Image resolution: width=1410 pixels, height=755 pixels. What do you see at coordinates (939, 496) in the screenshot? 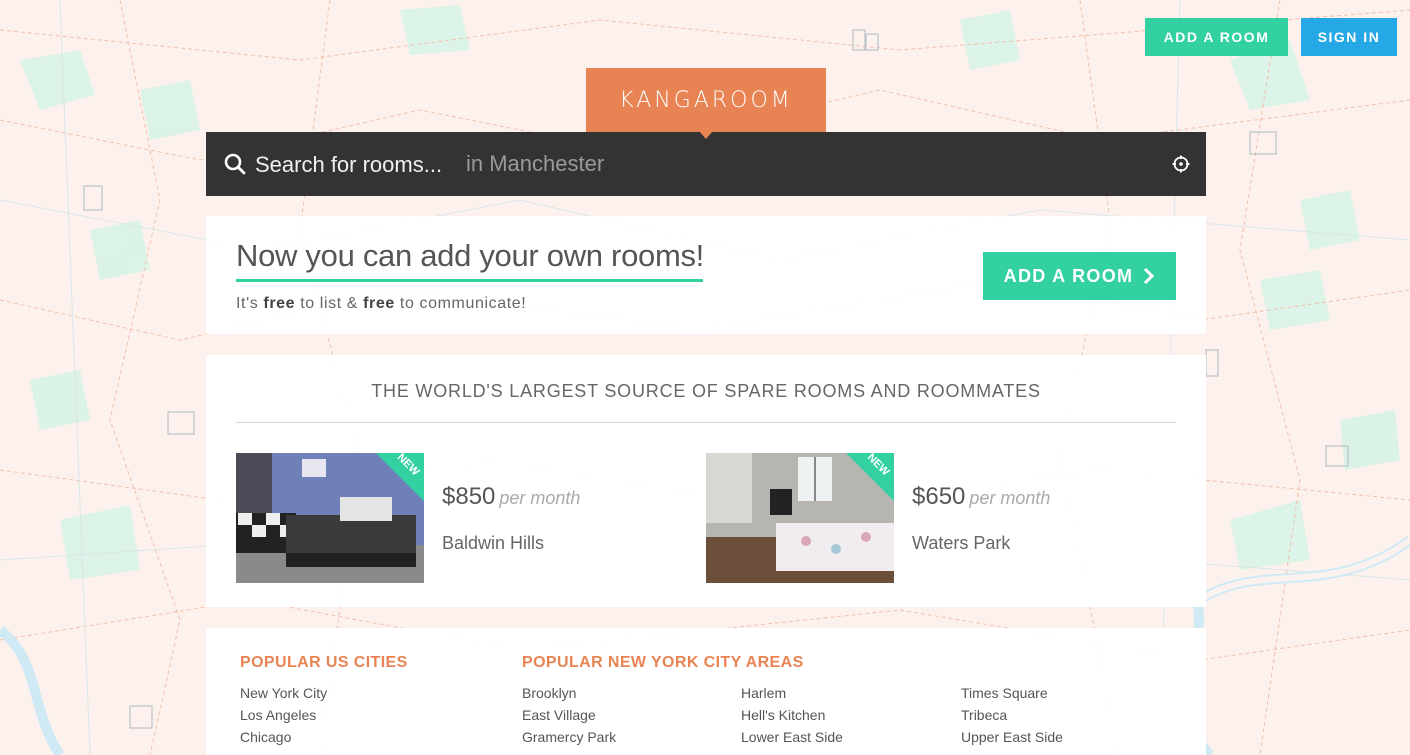
I see `price-amount: $650` at bounding box center [939, 496].